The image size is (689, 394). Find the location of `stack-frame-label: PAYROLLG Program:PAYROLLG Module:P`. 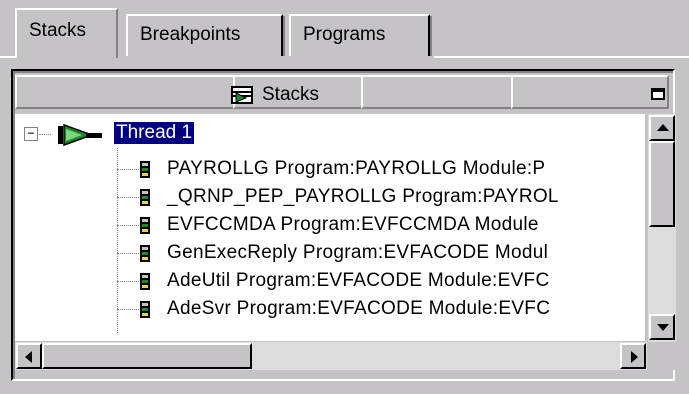

stack-frame-label: PAYROLLG Program:PAYROLLG Module:P is located at coordinates (356, 168).